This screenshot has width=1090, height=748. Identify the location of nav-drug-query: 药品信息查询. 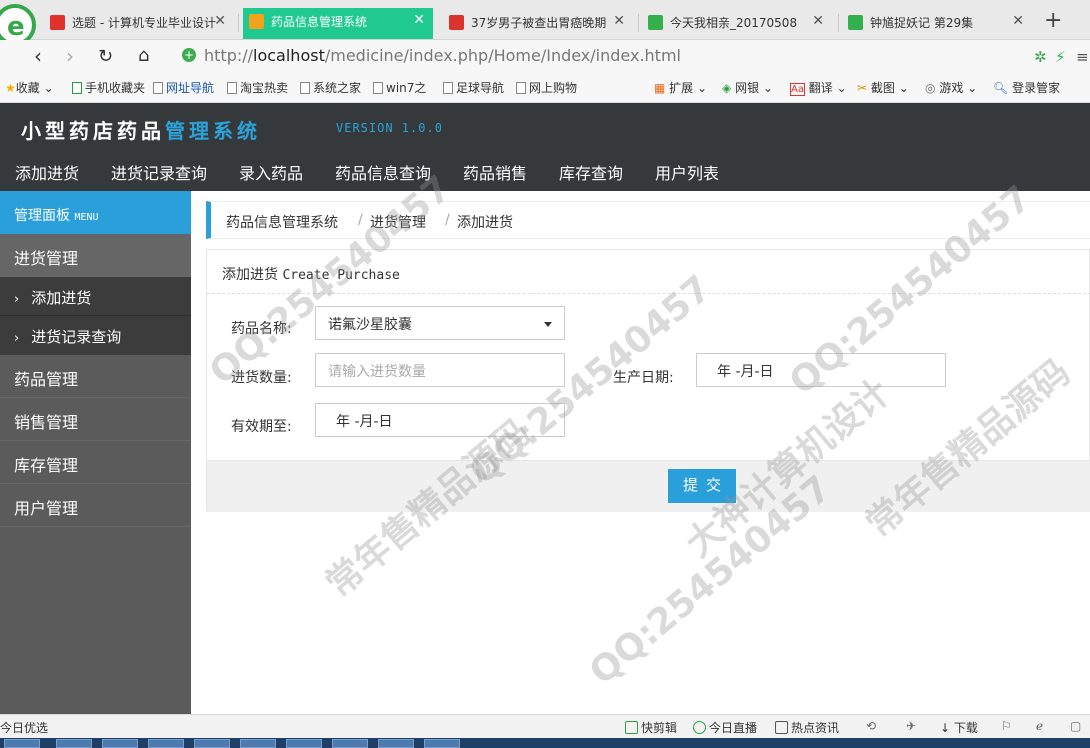
(383, 172).